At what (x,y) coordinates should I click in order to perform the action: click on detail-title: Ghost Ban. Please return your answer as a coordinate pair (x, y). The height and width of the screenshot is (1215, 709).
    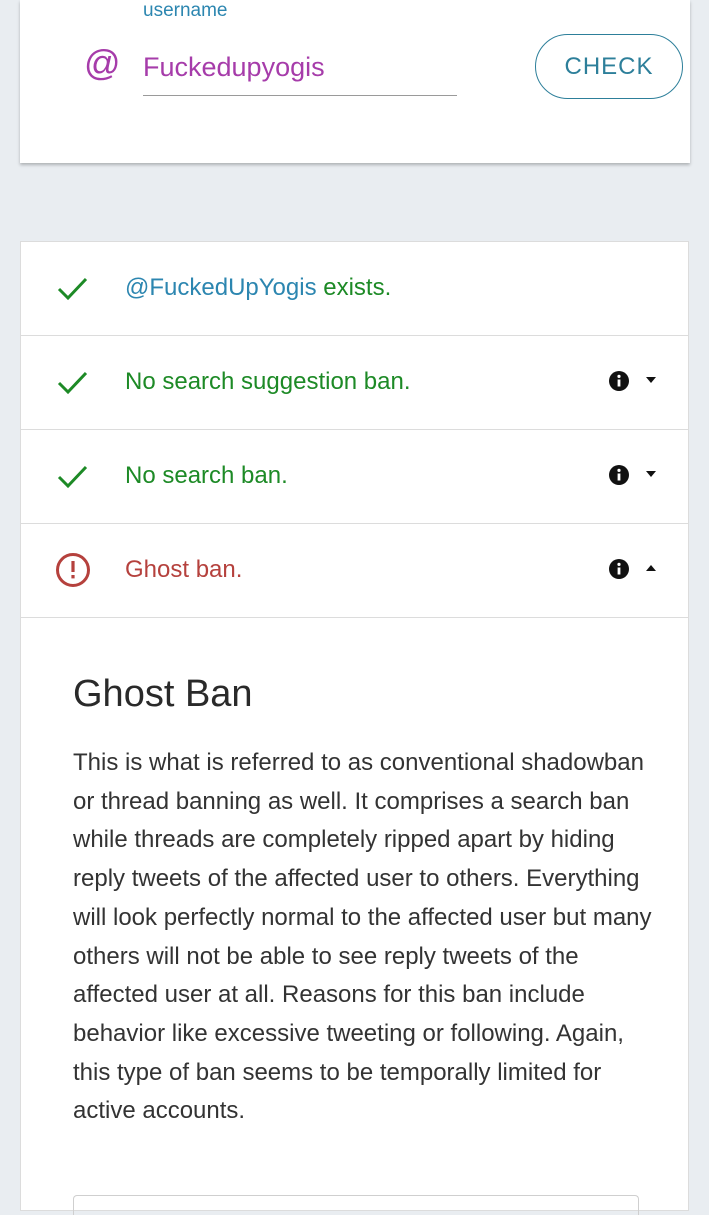
    Looking at the image, I should click on (163, 694).